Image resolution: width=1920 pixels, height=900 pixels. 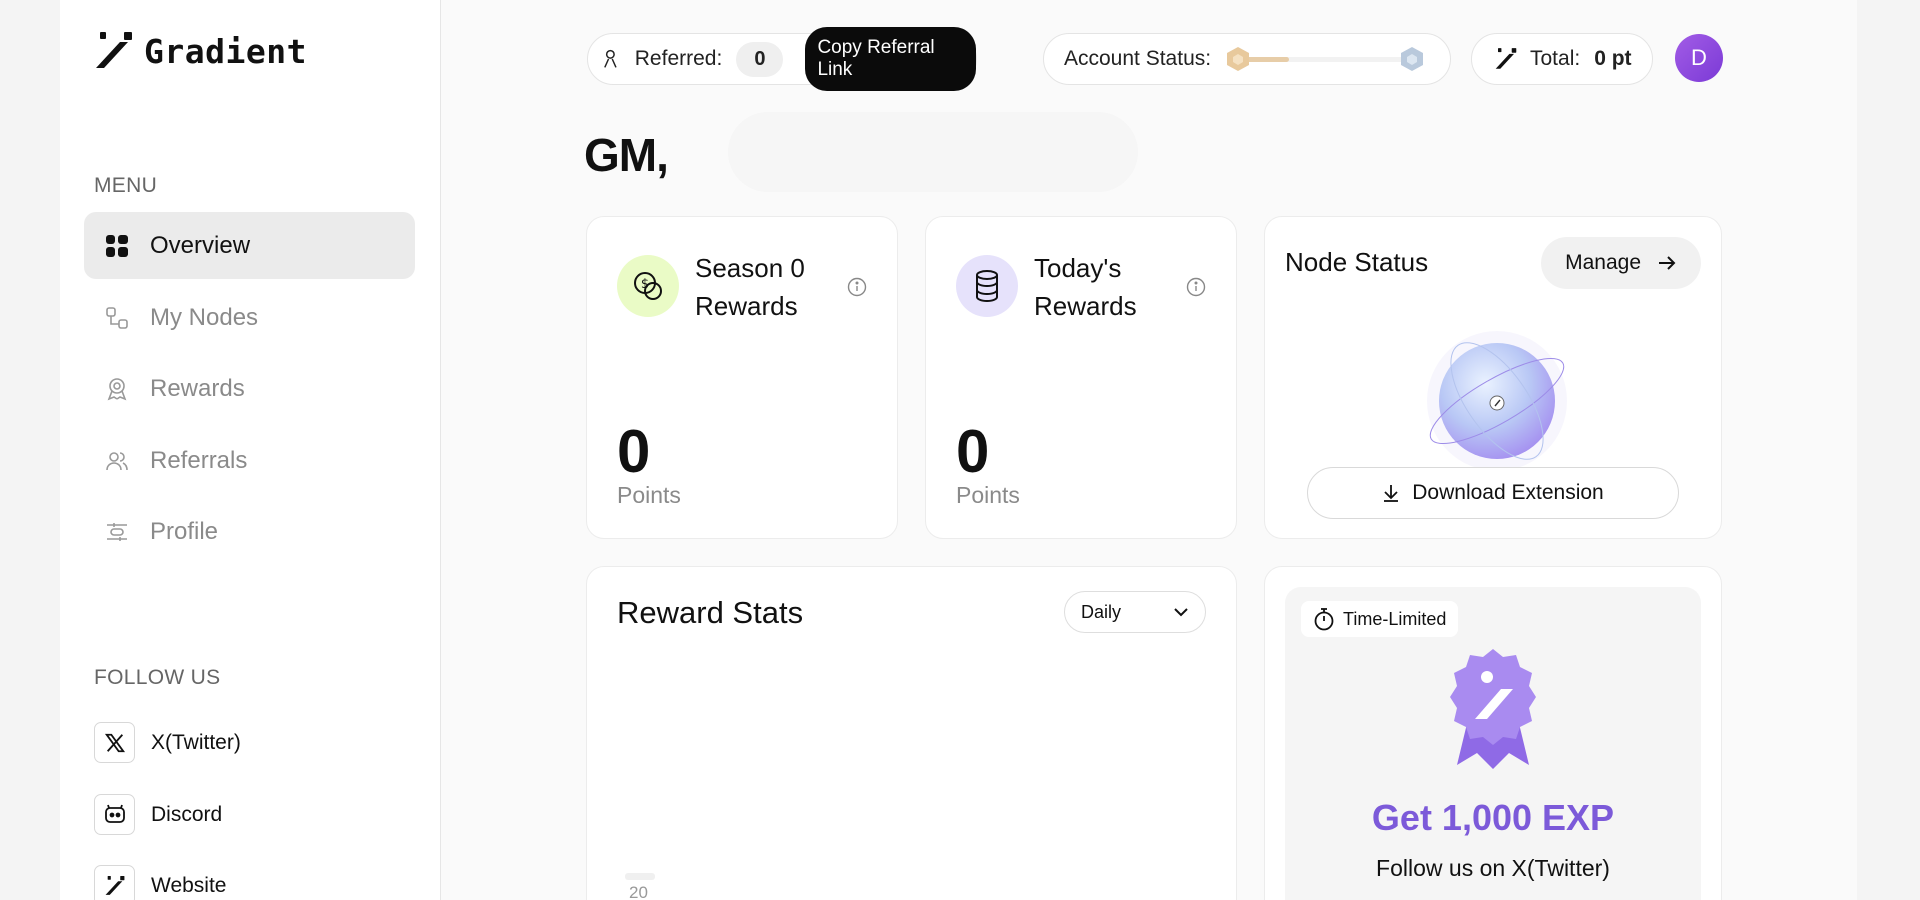 I want to click on total-points-pill: Total: 0 pt, so click(x=1562, y=59).